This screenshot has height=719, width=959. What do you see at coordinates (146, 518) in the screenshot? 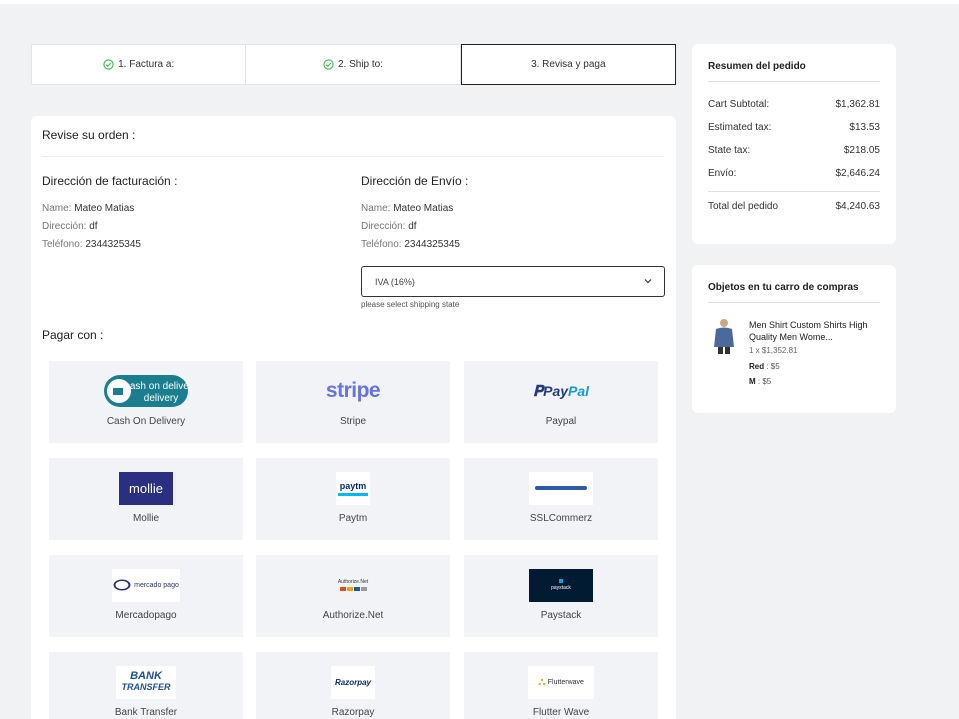
I see `payment-label: Mollie` at bounding box center [146, 518].